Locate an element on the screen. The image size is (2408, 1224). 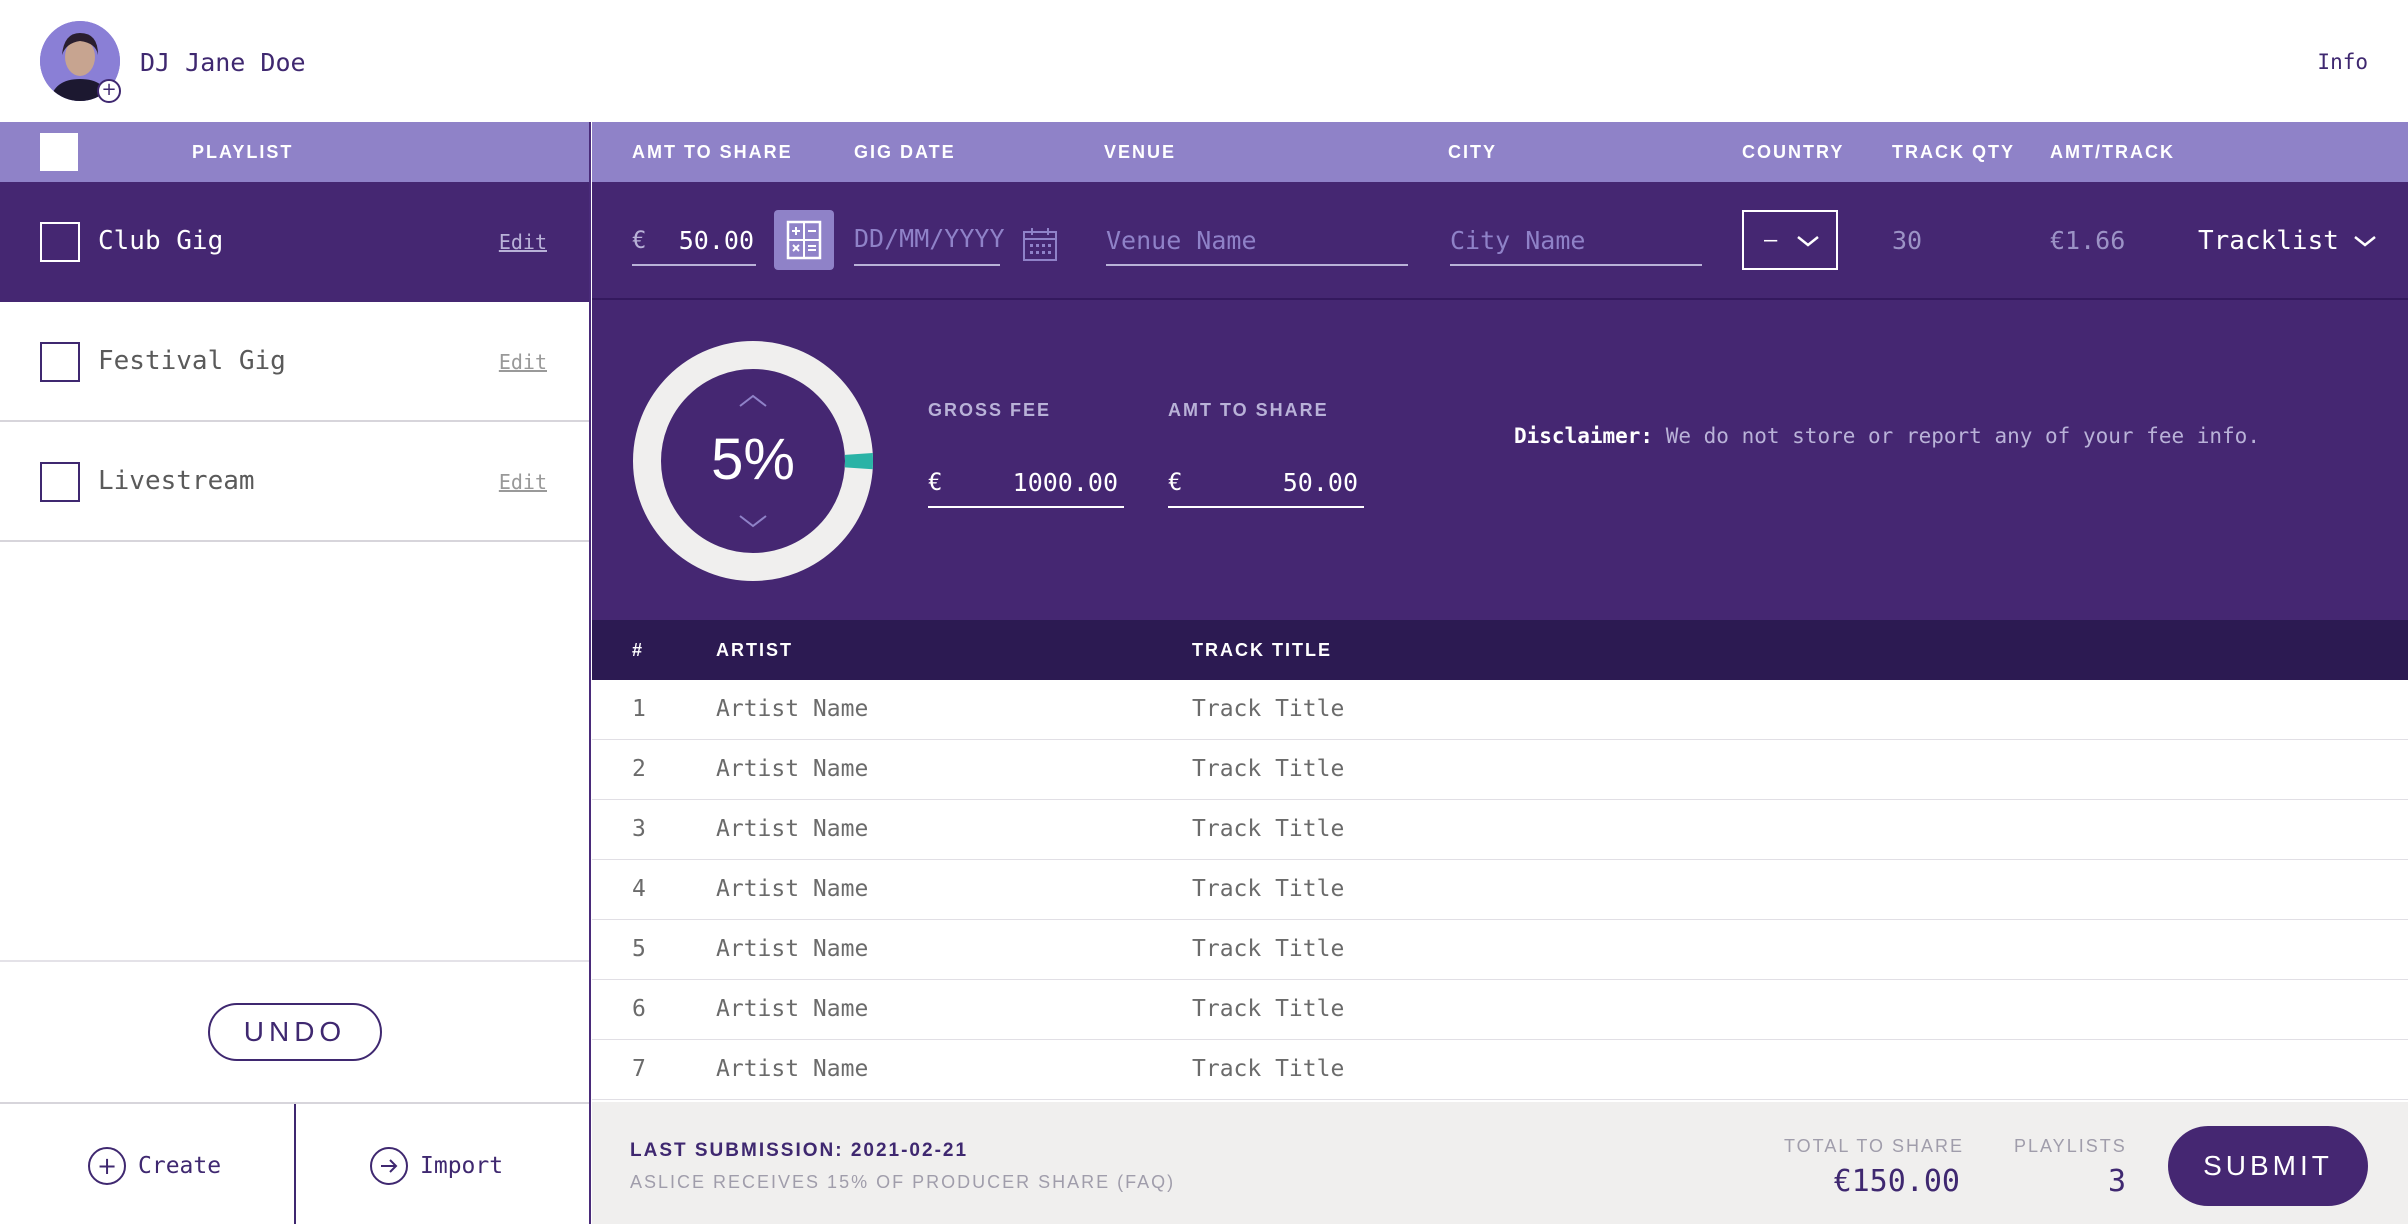
select-all-checkbox is located at coordinates (59, 152).